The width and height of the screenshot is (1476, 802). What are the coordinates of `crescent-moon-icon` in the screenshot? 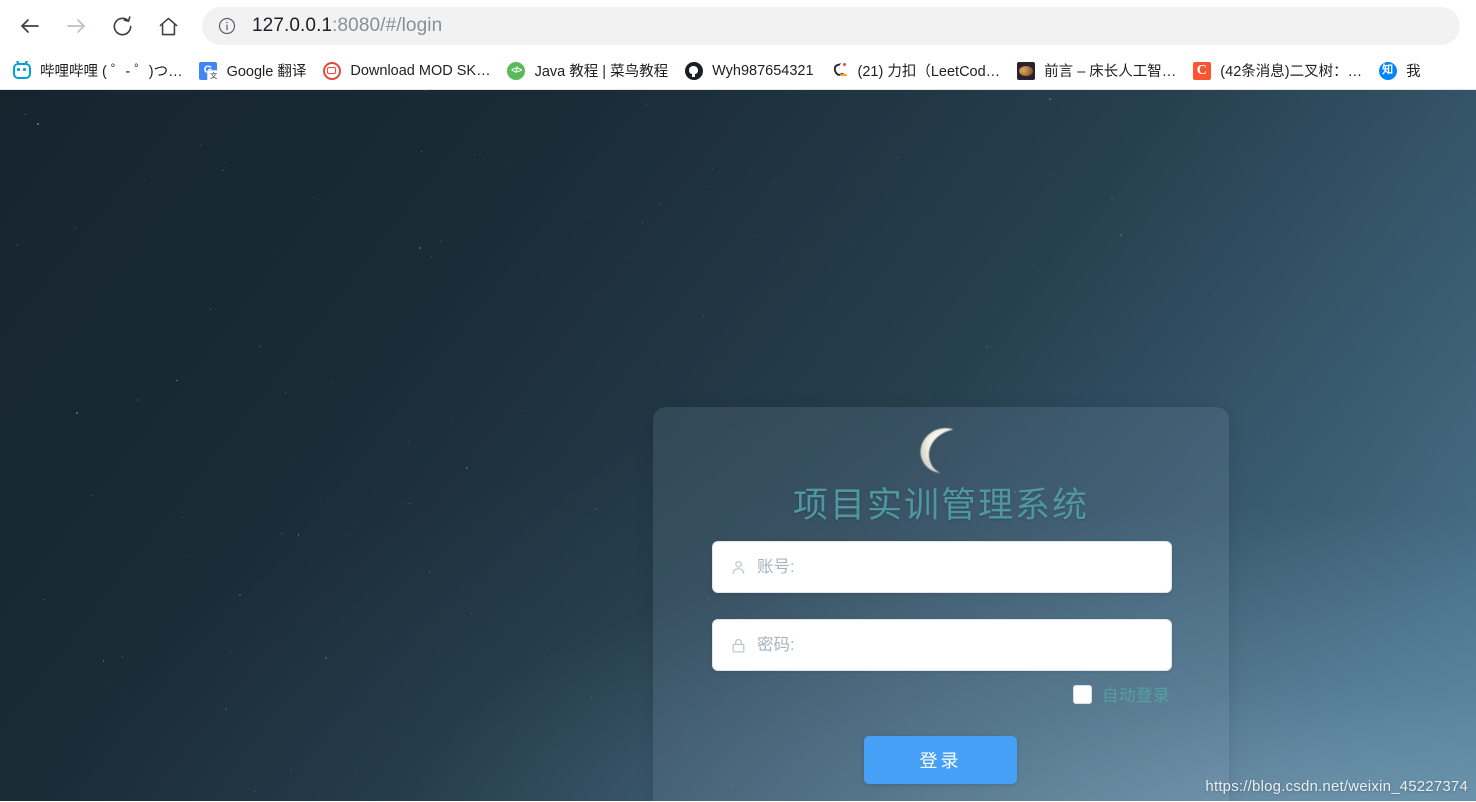 It's located at (937, 450).